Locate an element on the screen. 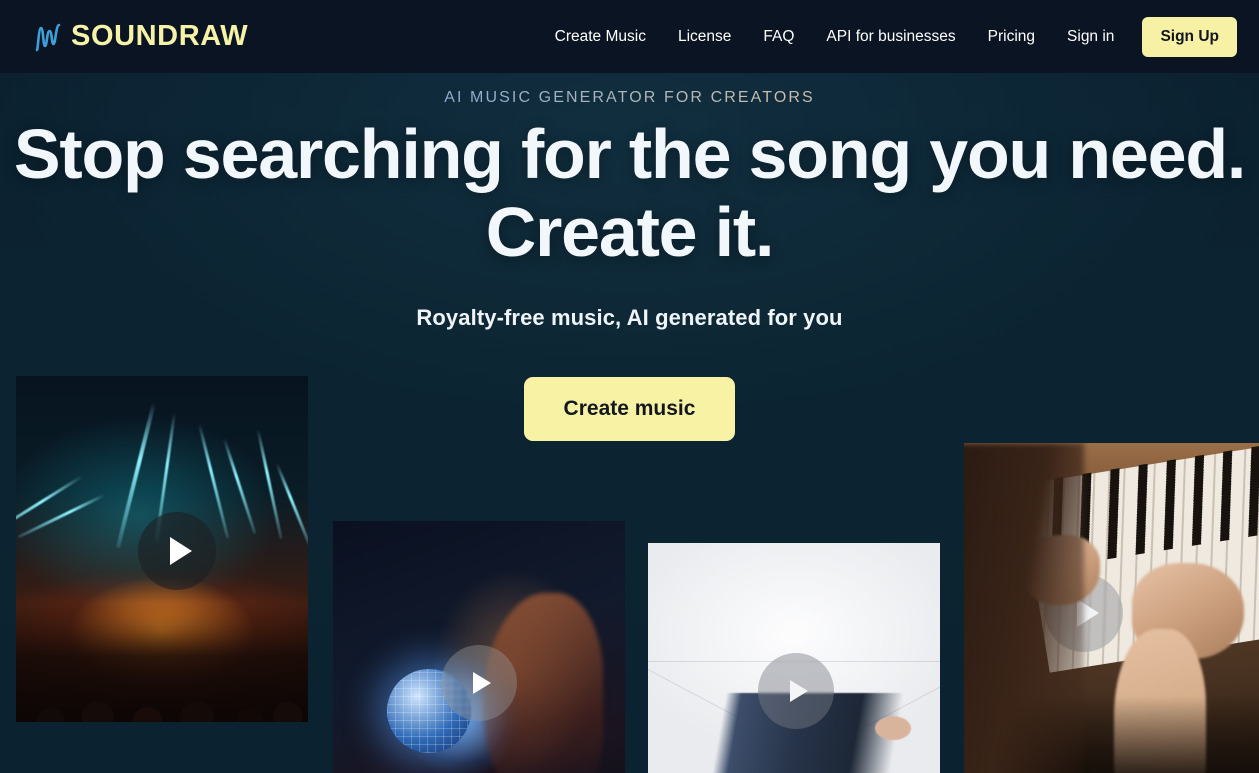  video-thumb-discoball is located at coordinates (479, 647).